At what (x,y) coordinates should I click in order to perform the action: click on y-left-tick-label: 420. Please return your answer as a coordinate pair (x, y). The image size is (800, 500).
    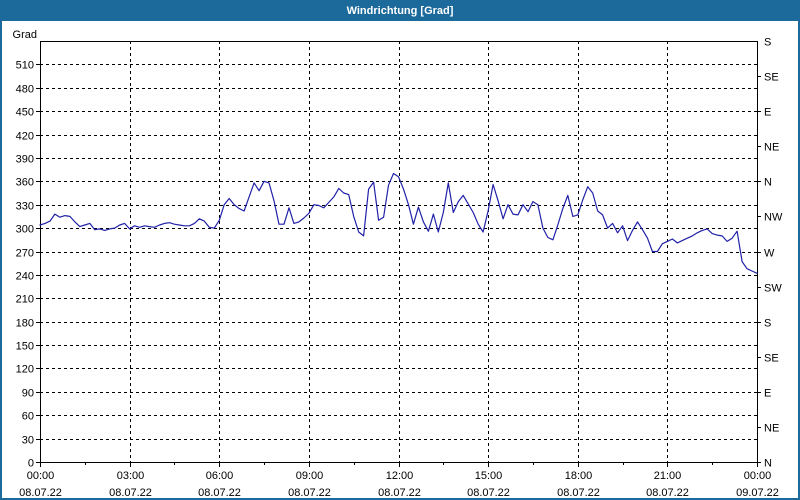
    Looking at the image, I should click on (25, 137).